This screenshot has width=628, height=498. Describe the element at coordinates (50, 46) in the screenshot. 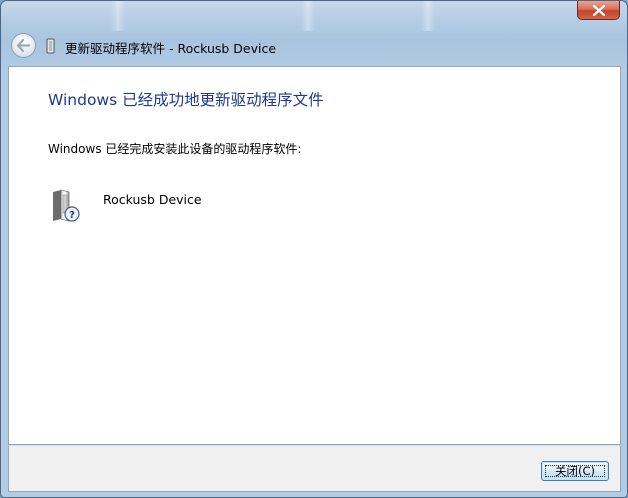

I see `usb-device-icon` at that location.